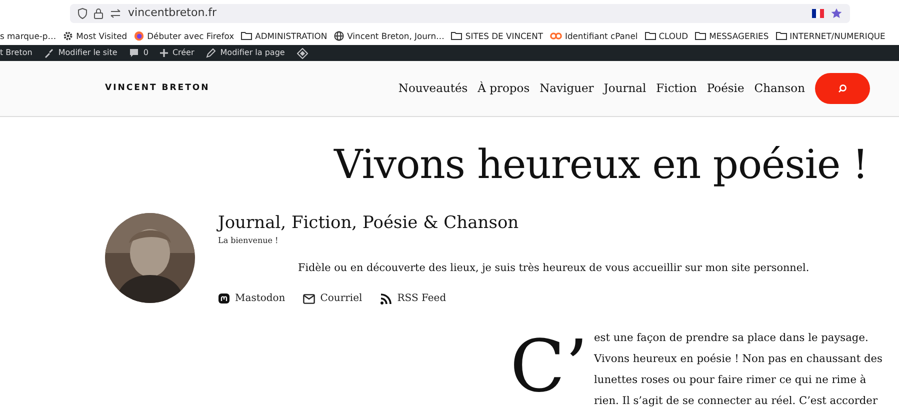 This screenshot has height=411, width=899. What do you see at coordinates (211, 53) in the screenshot?
I see `pencil-icon` at bounding box center [211, 53].